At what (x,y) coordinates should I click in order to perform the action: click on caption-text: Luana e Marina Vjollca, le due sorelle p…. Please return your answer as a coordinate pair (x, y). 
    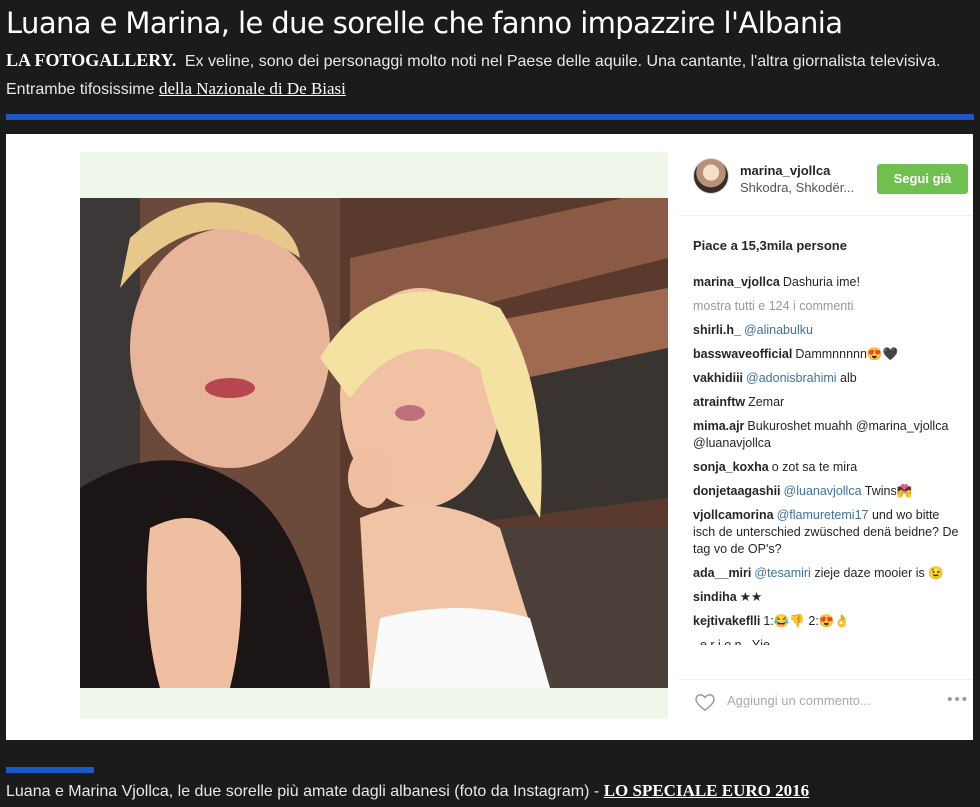
    Looking at the image, I should click on (303, 791).